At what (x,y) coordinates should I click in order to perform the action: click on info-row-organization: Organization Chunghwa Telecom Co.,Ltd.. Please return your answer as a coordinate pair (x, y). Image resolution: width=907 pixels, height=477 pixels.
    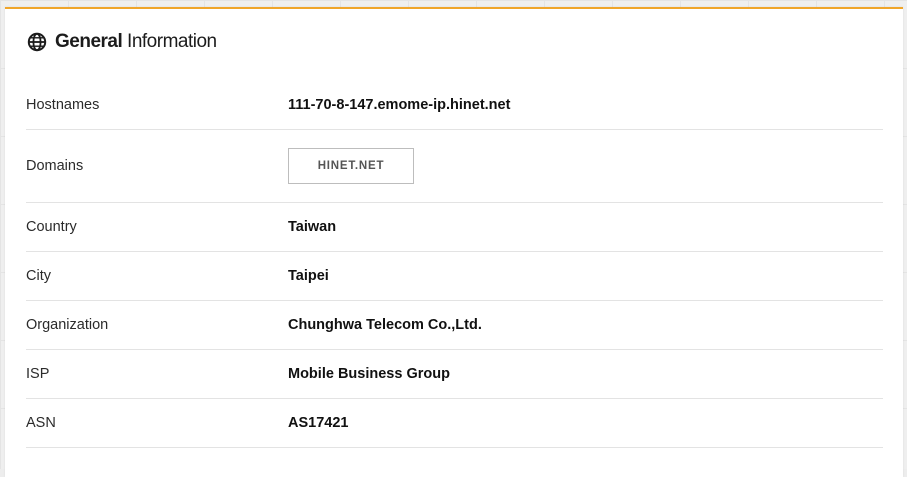
    Looking at the image, I should click on (454, 325).